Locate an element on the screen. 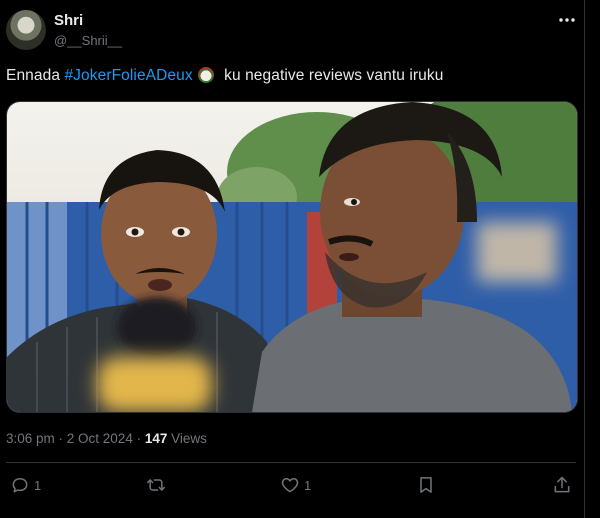 The width and height of the screenshot is (600, 518). tweet-text-end: ku negative reviews vantu iruku is located at coordinates (331, 75).